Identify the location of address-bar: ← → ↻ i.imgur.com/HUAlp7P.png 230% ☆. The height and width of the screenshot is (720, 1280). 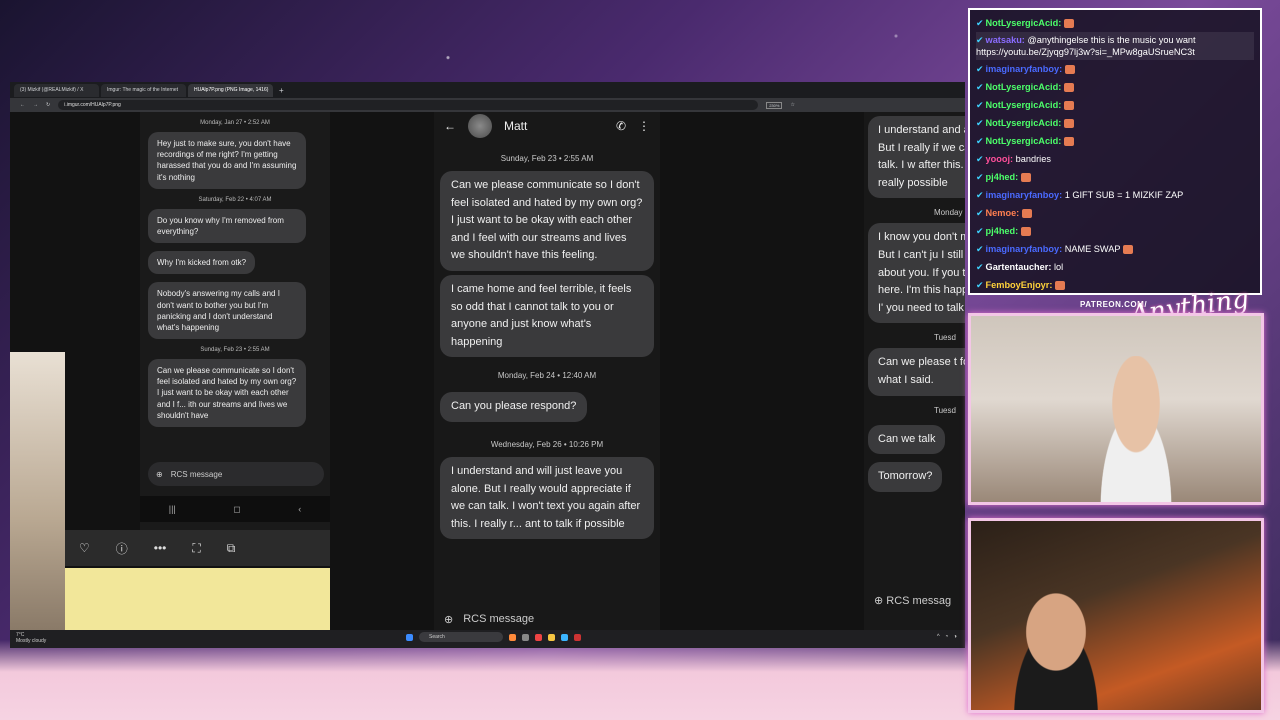
(487, 105).